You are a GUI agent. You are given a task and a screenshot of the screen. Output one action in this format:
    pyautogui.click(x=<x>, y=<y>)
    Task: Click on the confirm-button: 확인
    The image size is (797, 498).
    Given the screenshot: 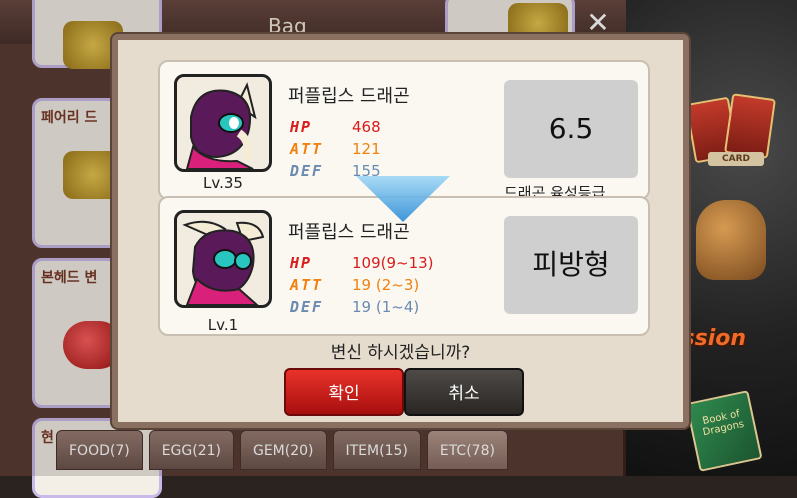 What is the action you would take?
    pyautogui.click(x=344, y=392)
    